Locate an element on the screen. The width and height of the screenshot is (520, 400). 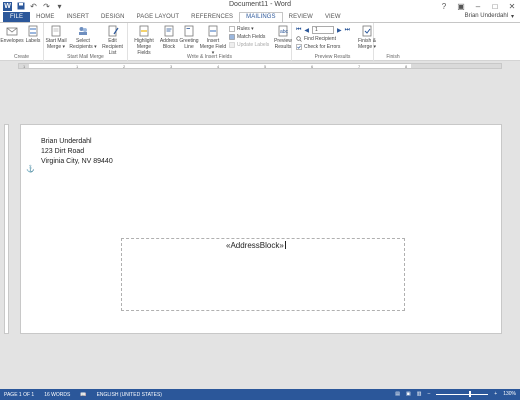
window-controls: ? ▣ – □ ✕ is located at coordinates (478, 6).